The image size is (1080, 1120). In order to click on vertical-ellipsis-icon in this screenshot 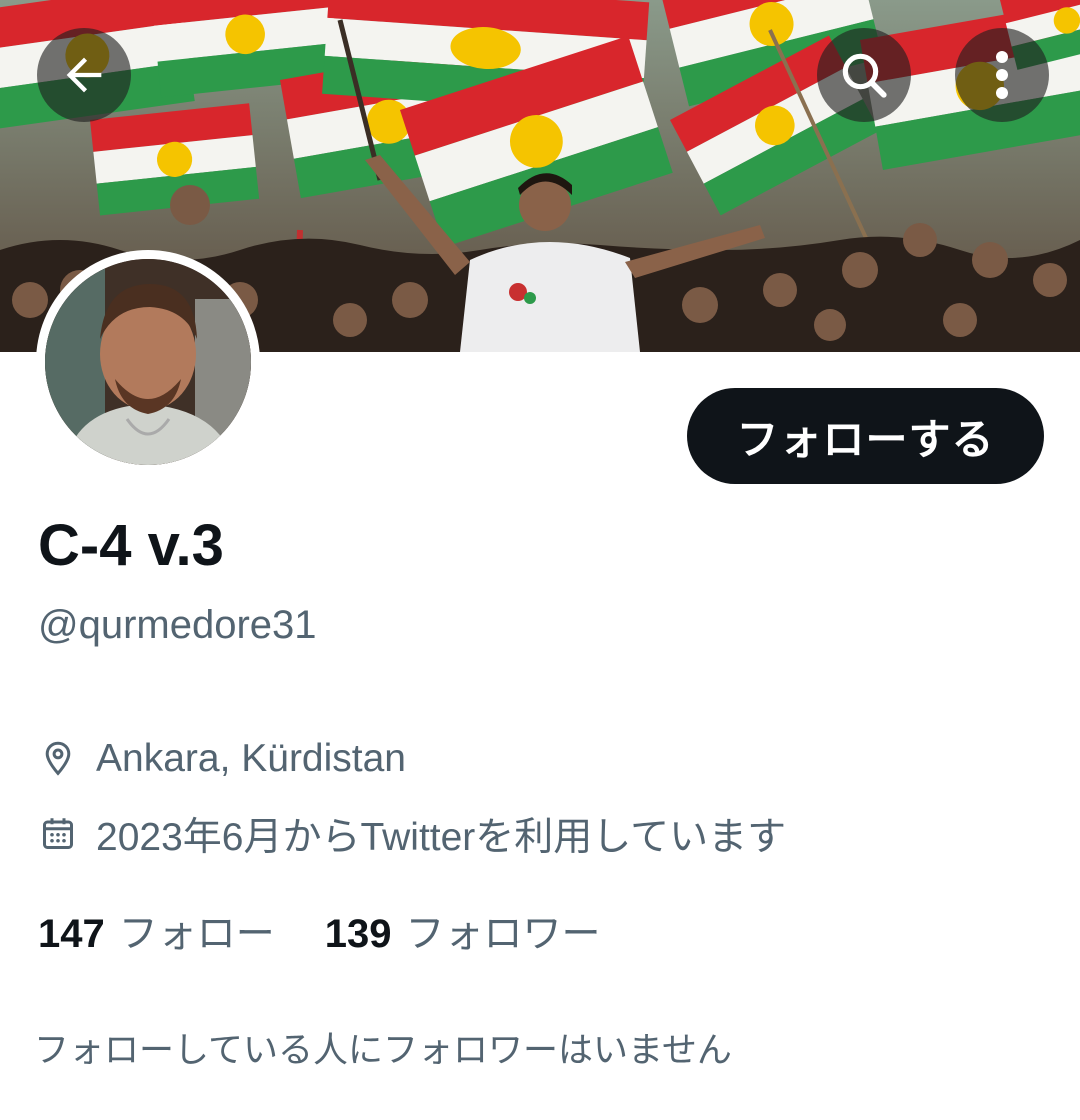, I will do `click(1002, 75)`.